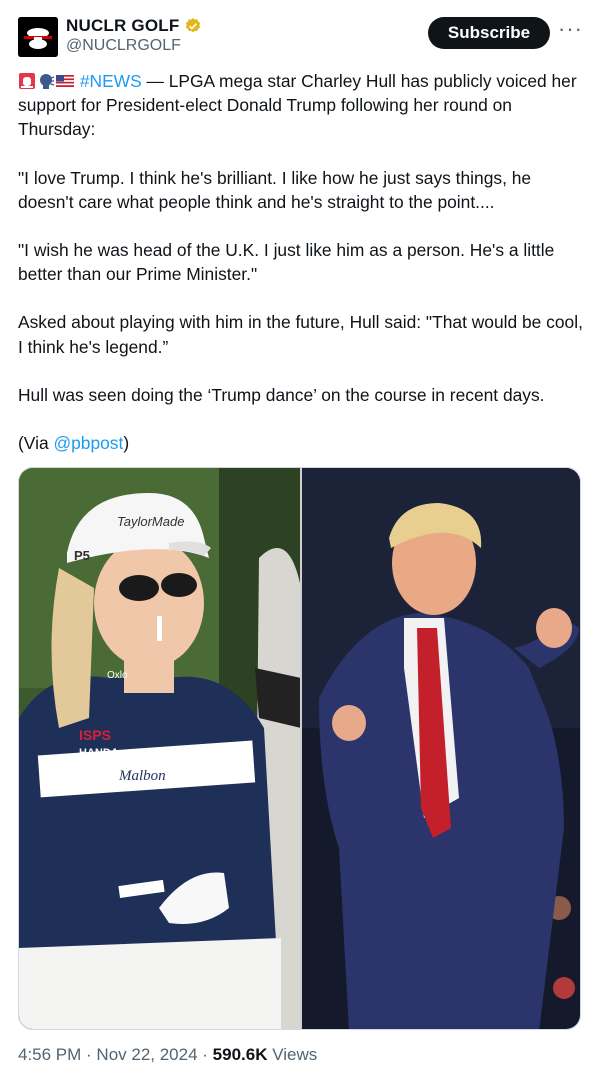 The height and width of the screenshot is (1076, 598). I want to click on malbon-logo-text: Malbon, so click(142, 776).